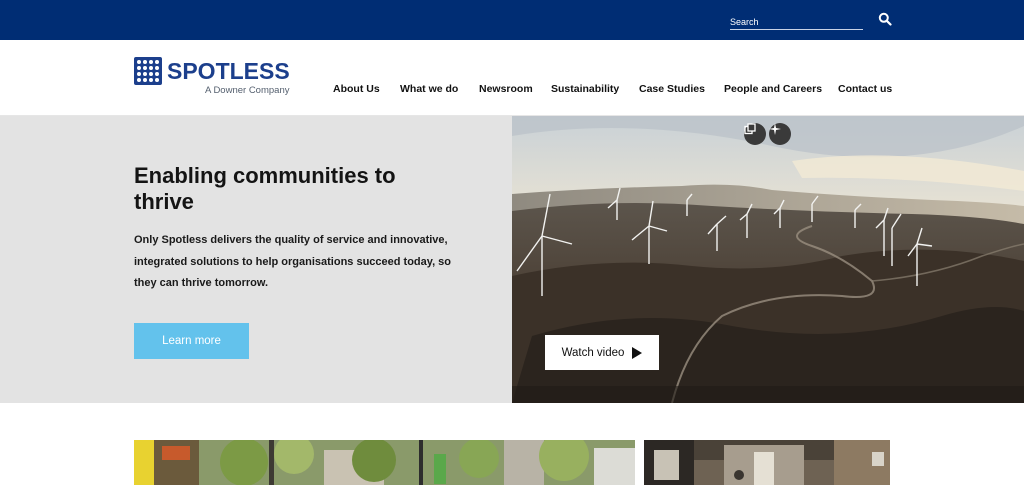 This screenshot has width=1024, height=485. Describe the element at coordinates (780, 134) in the screenshot. I see `sparkle-icon` at that location.